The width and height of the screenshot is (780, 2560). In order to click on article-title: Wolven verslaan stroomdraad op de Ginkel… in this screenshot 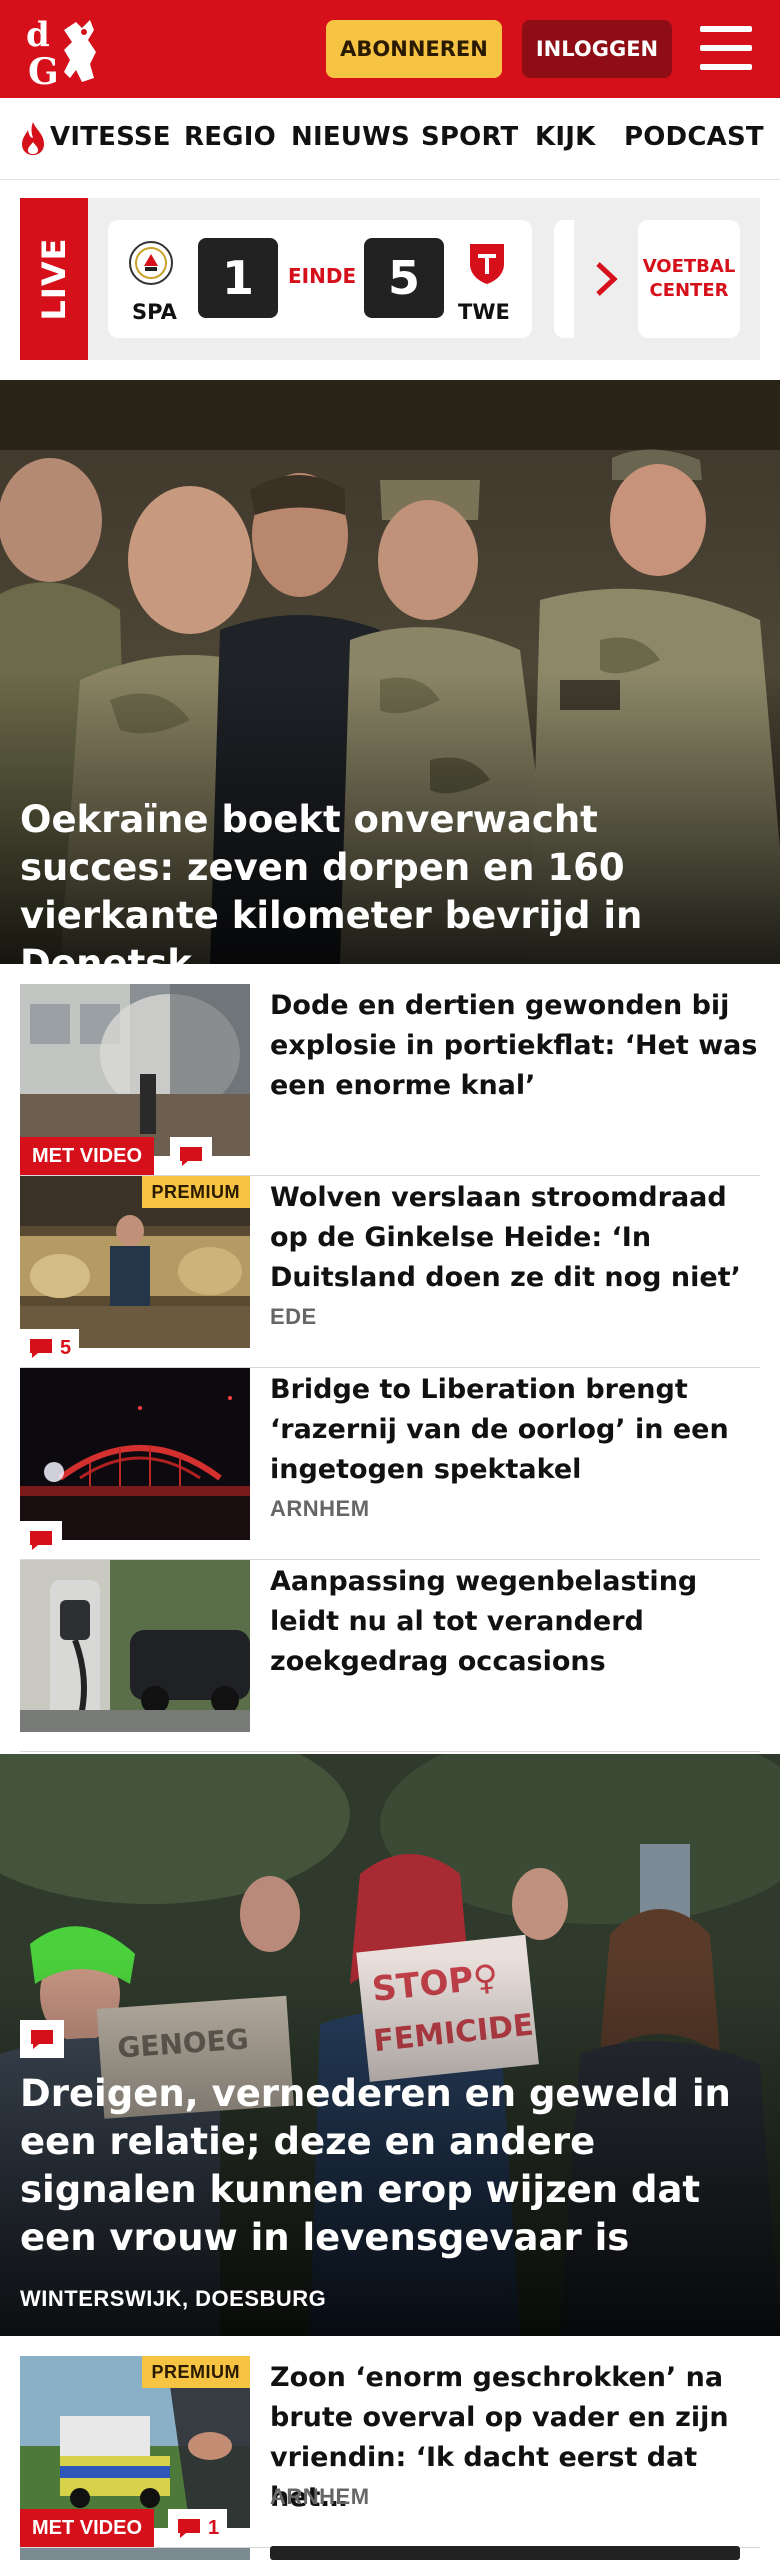, I will do `click(515, 1238)`.